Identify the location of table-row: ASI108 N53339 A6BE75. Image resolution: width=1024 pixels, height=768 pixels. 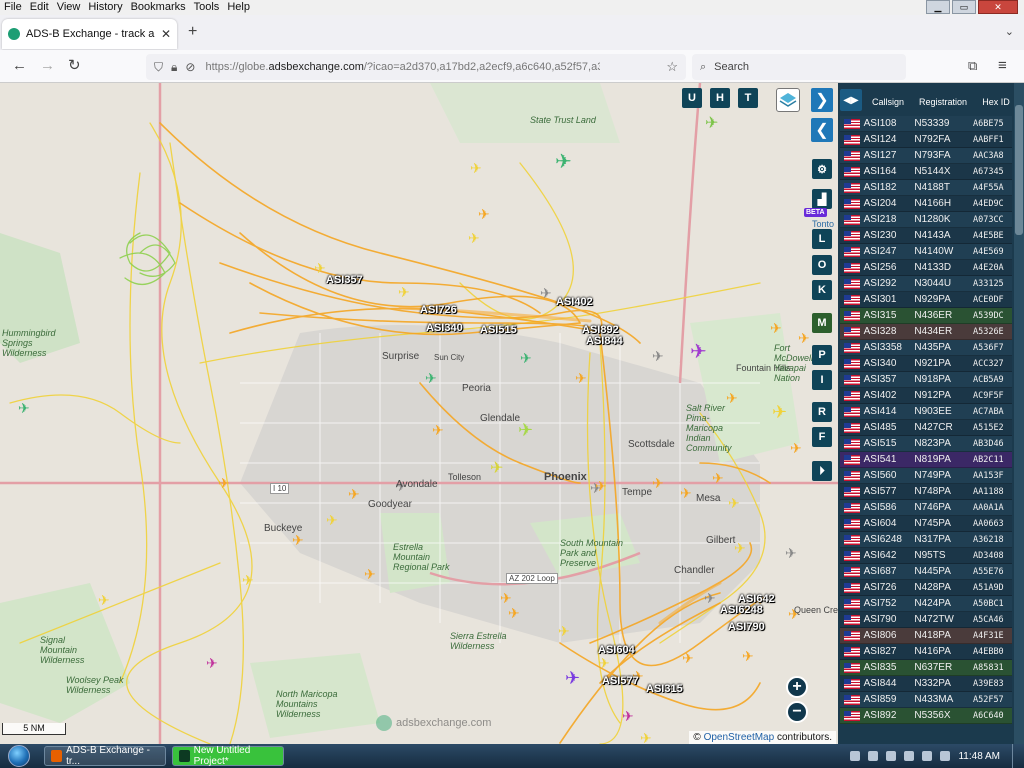
(926, 124).